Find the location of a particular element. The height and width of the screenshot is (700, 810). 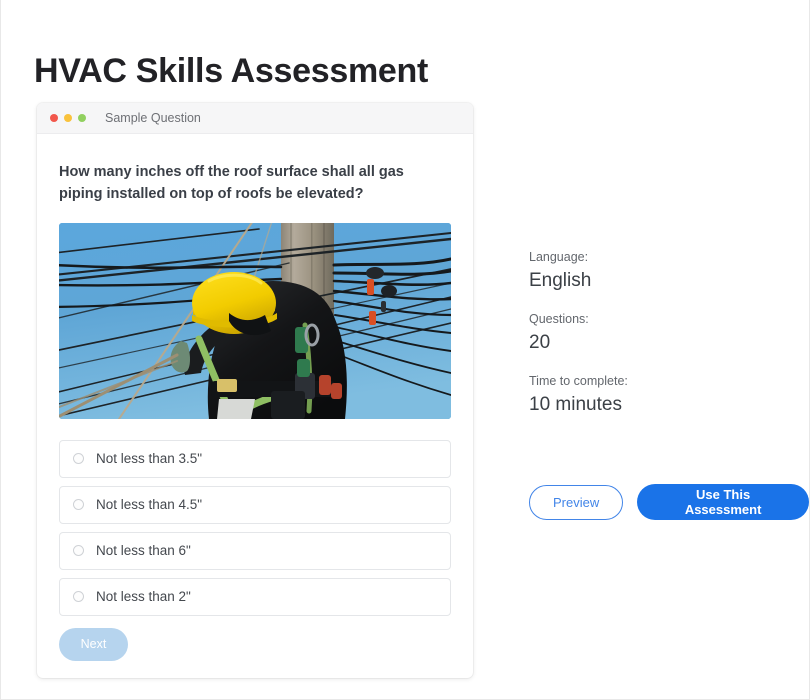

answer-option-label: Not less than 2" is located at coordinates (143, 597).